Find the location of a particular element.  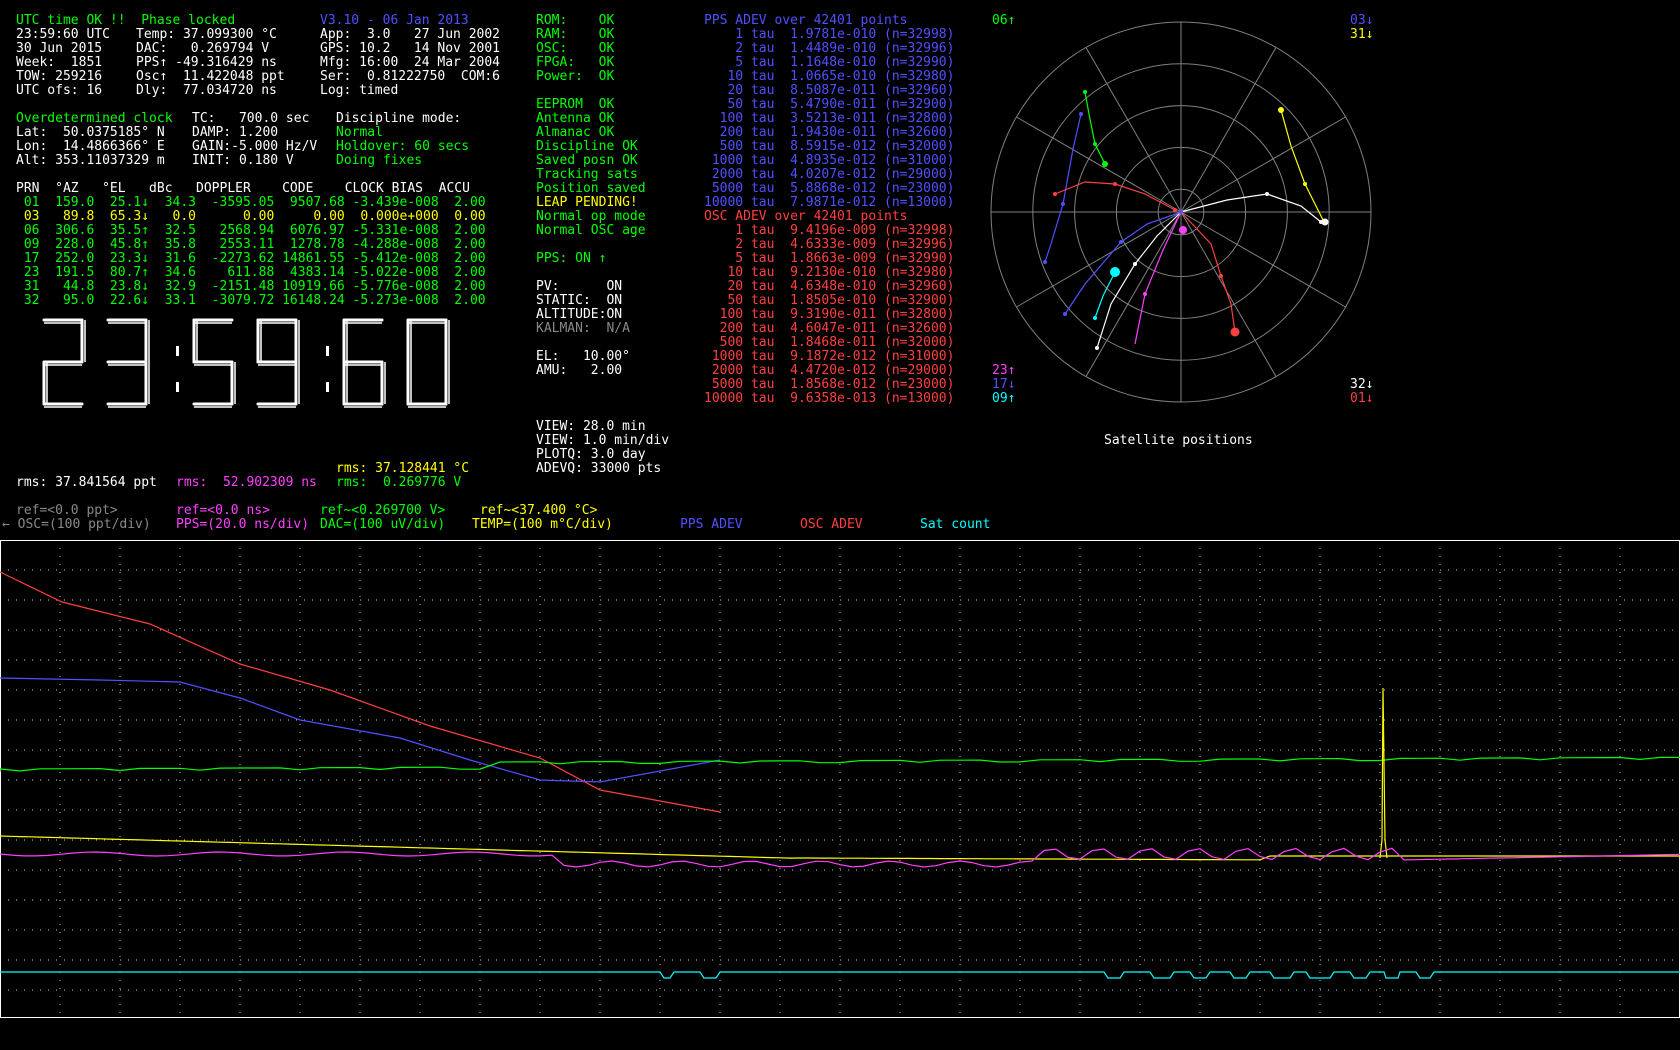

legend-temp-ref: ref~<37.400 °C> is located at coordinates (539, 510).